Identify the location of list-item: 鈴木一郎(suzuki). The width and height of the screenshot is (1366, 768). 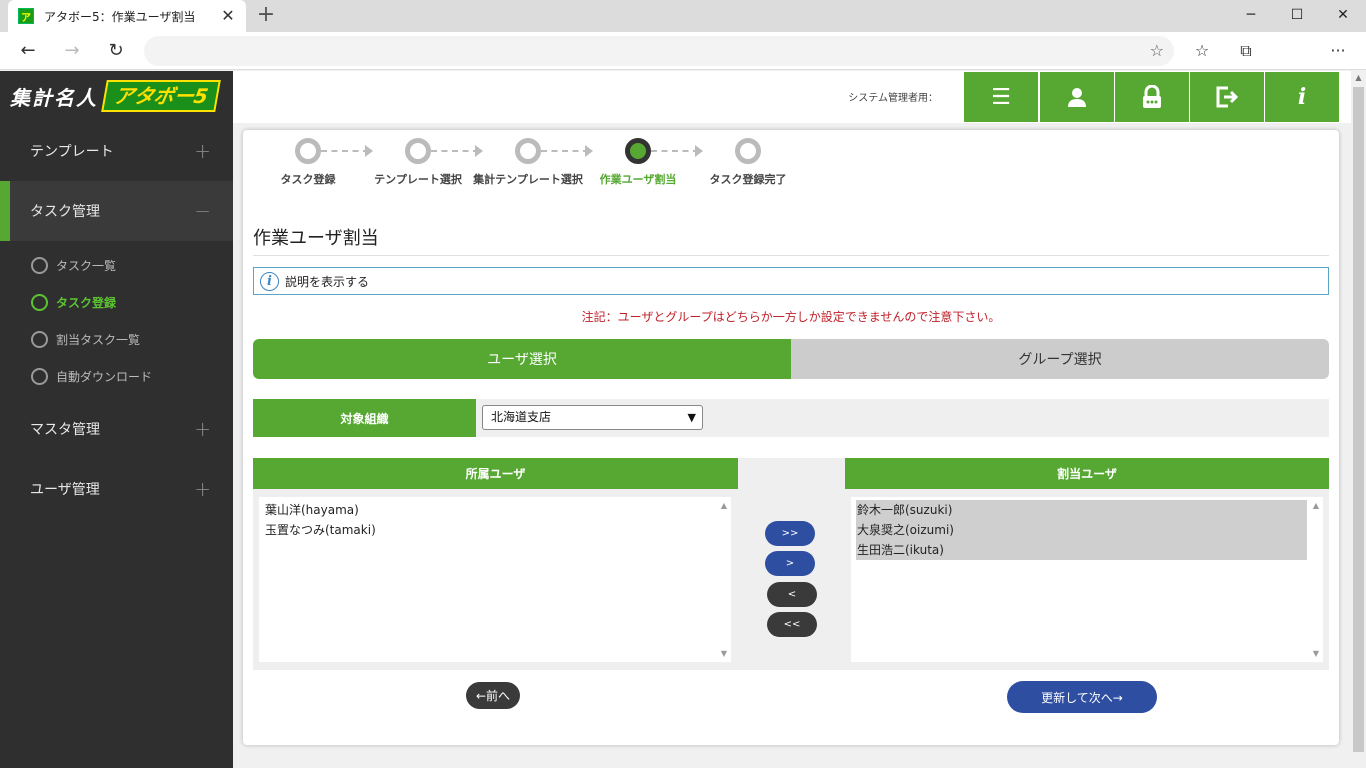
(1081, 510).